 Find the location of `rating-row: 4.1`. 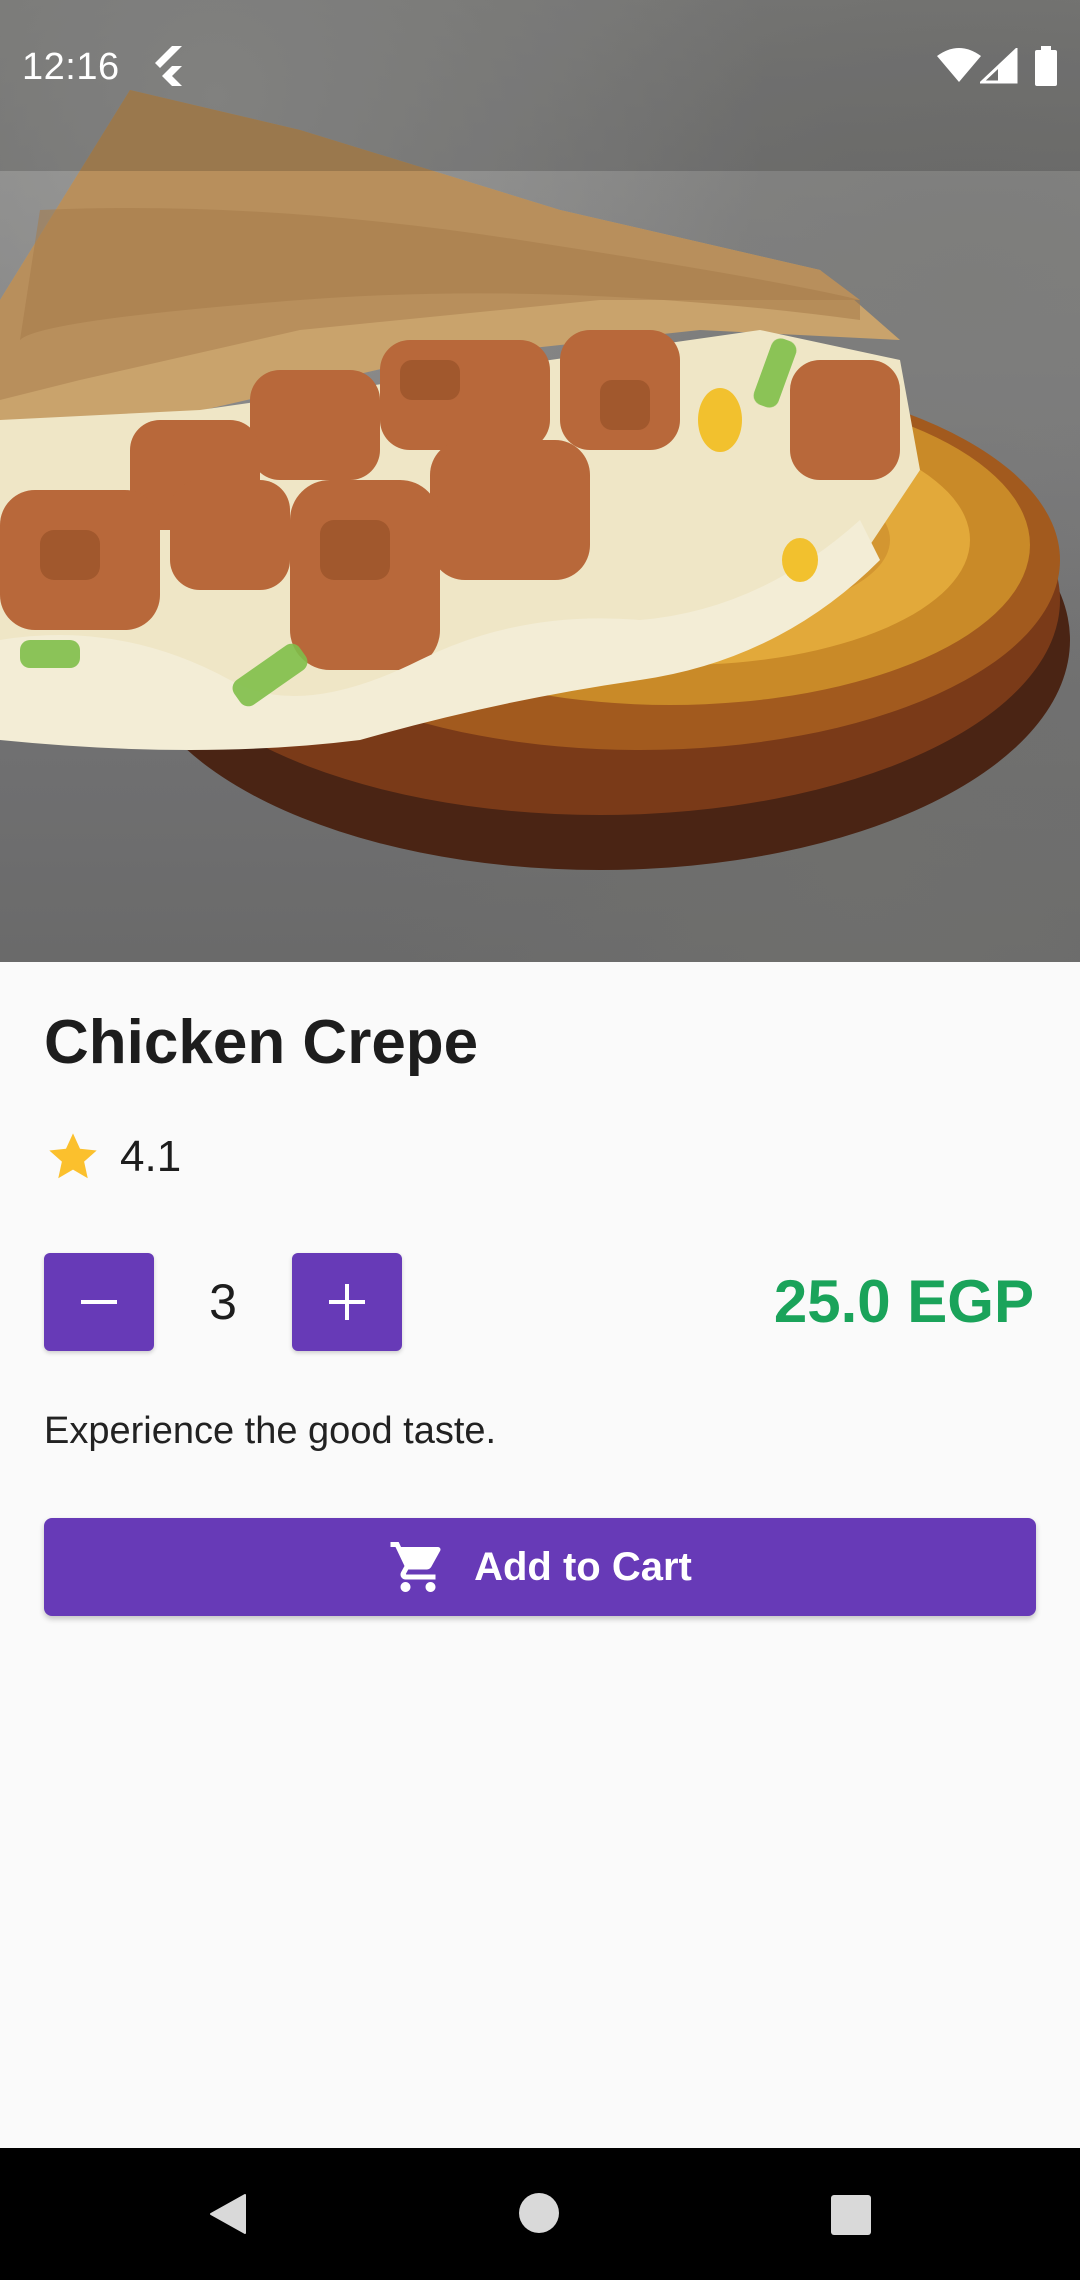

rating-row: 4.1 is located at coordinates (112, 1157).